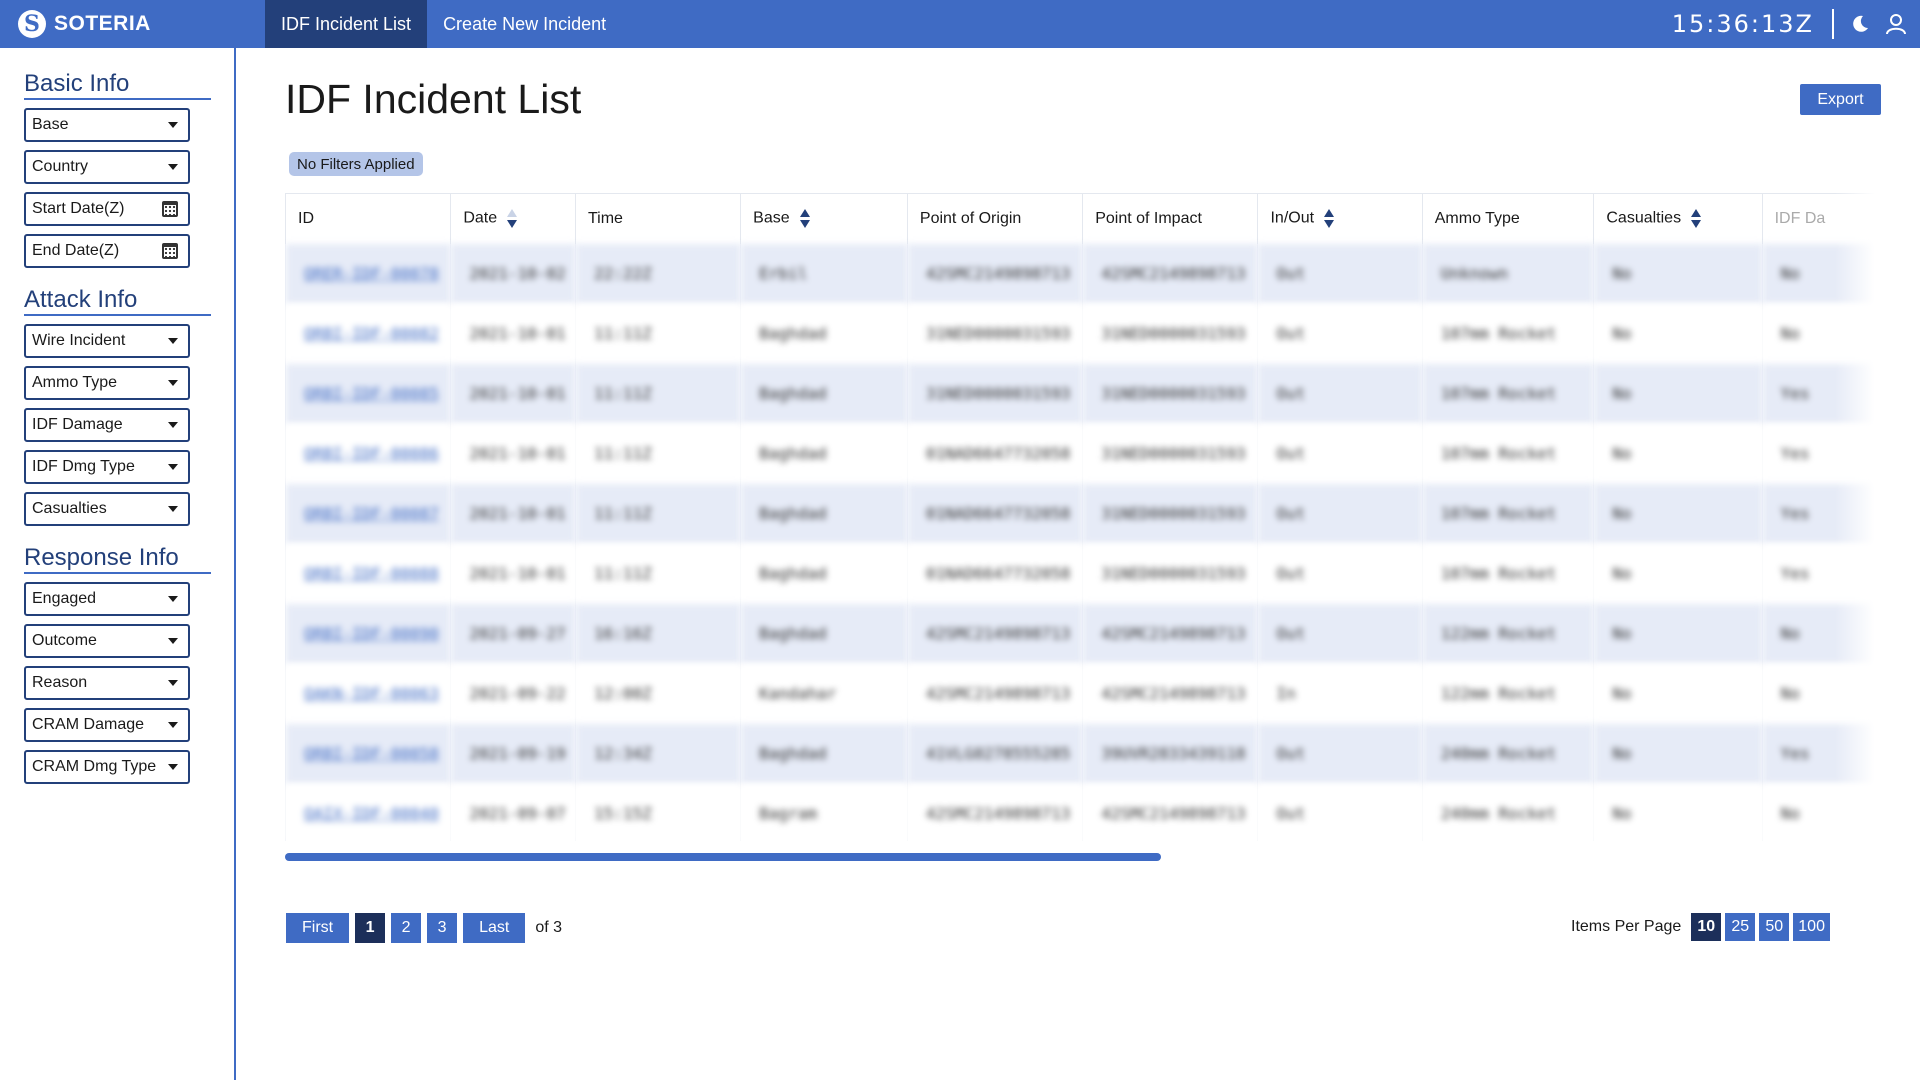  I want to click on cell-id: ORBI-IDF-00088, so click(368, 573).